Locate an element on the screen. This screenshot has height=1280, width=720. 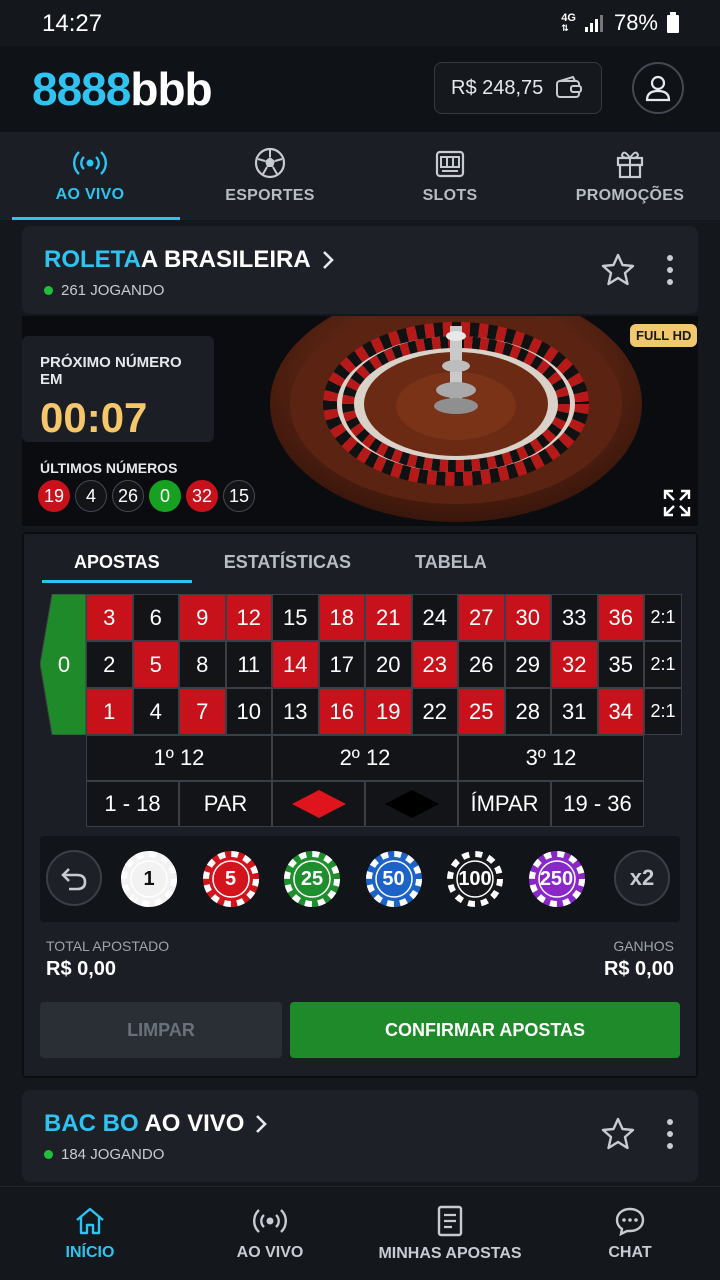
fullscreen-icon is located at coordinates (677, 503).